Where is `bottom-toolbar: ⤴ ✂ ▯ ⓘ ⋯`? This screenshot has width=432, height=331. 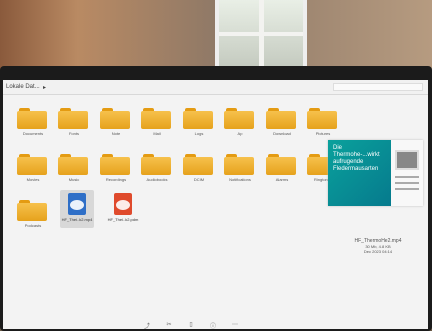 bottom-toolbar: ⤴ ✂ ▯ ⓘ ⋯ is located at coordinates (193, 325).